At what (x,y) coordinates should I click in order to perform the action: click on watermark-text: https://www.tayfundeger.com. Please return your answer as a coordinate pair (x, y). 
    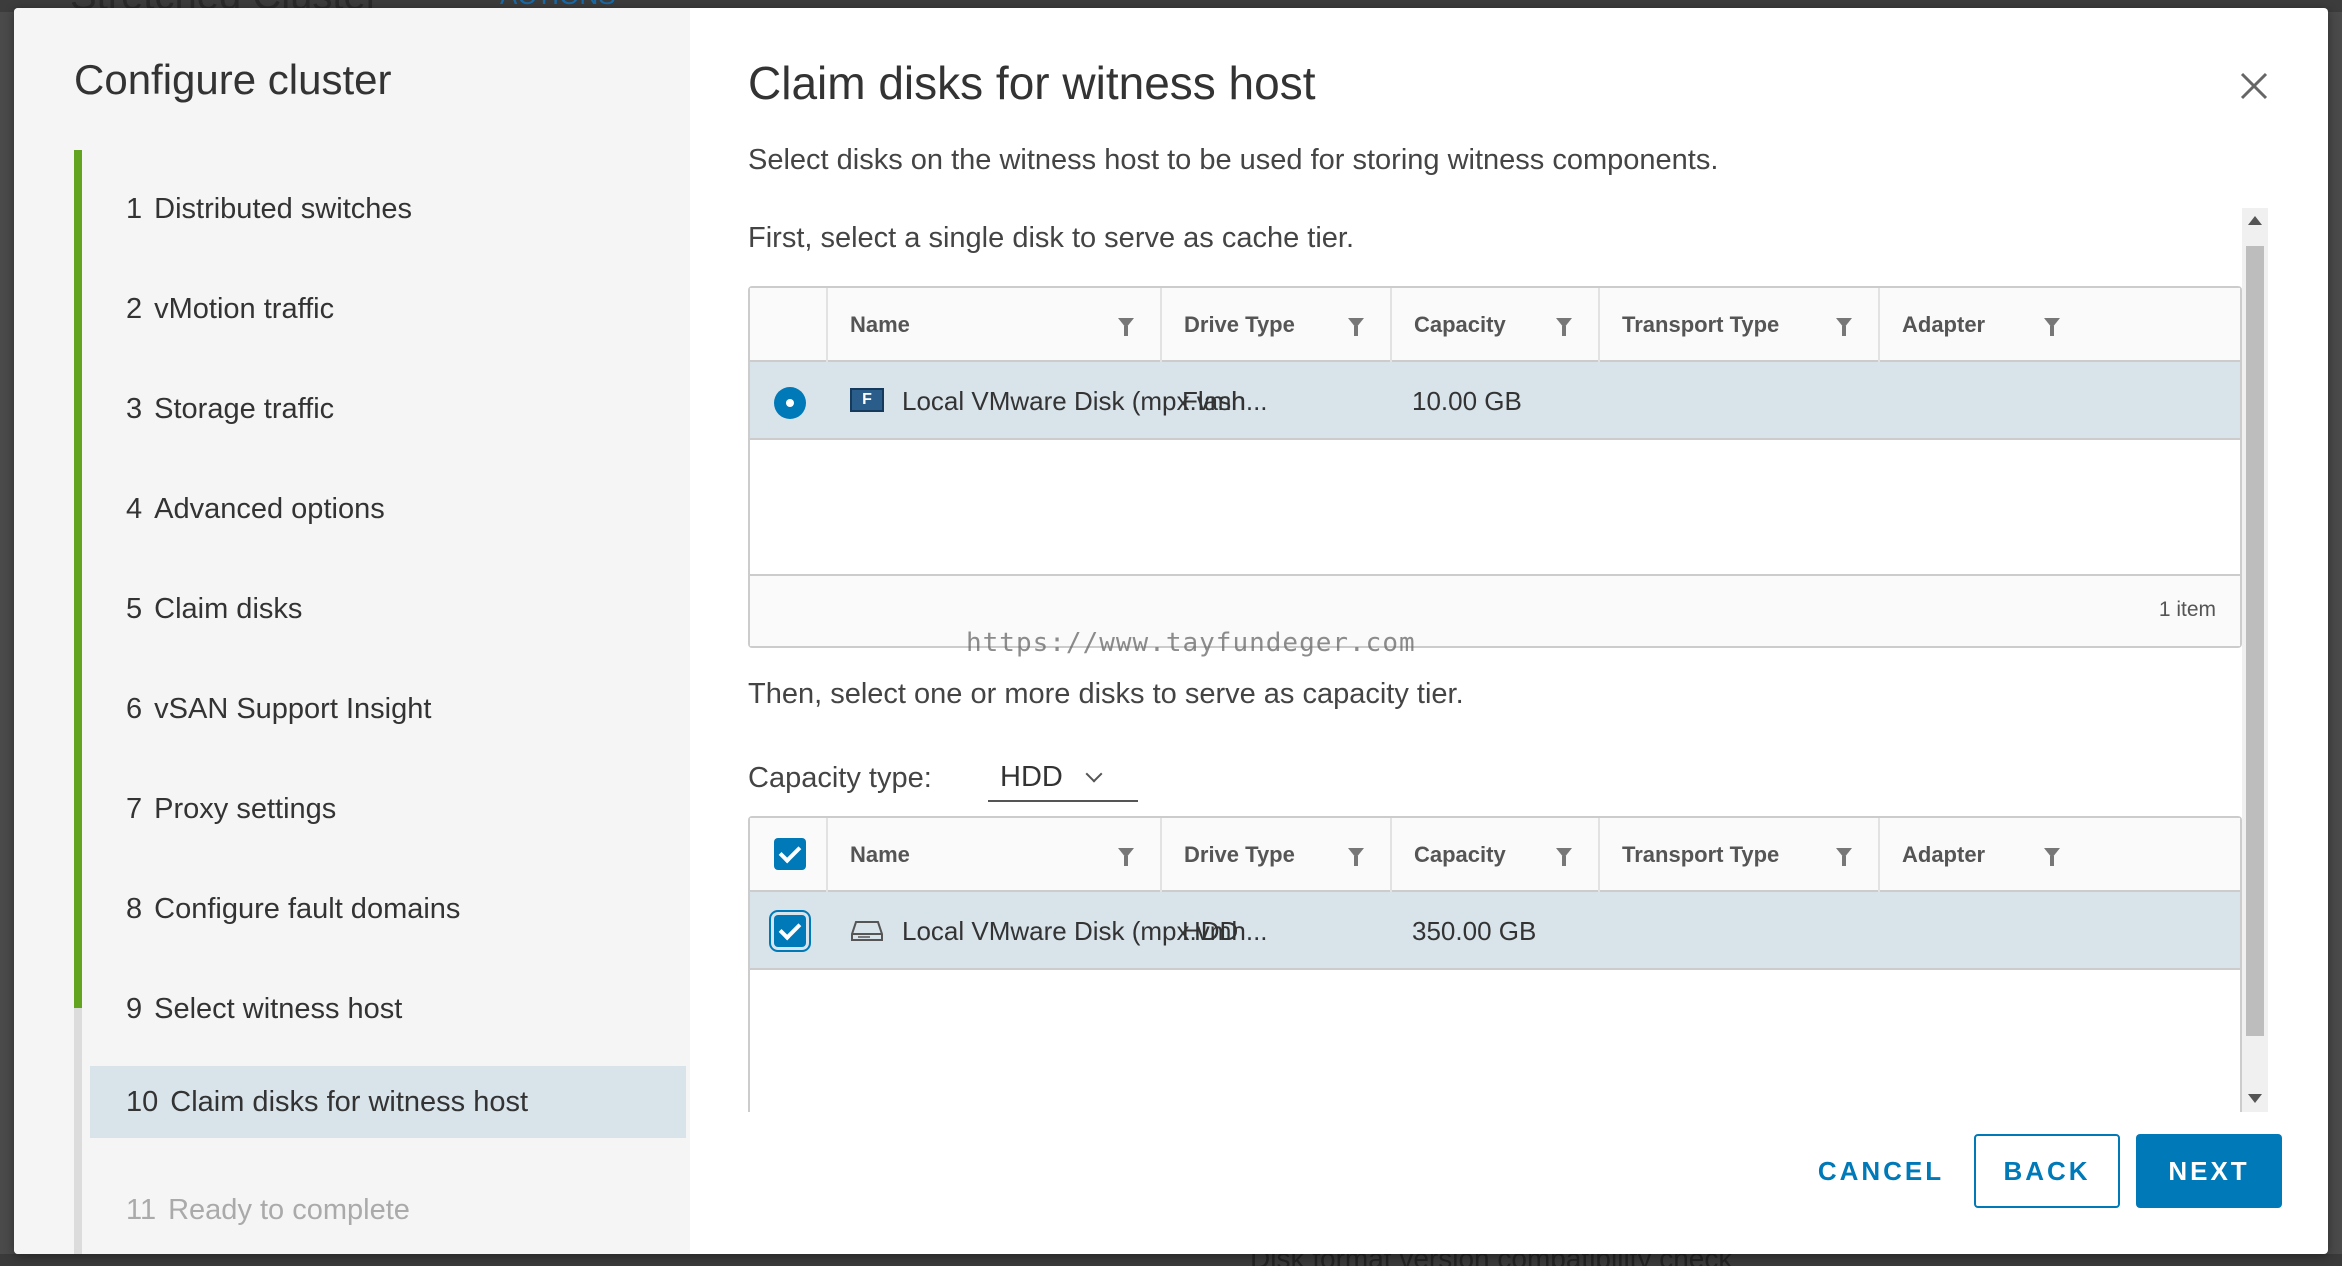
    Looking at the image, I should click on (1191, 643).